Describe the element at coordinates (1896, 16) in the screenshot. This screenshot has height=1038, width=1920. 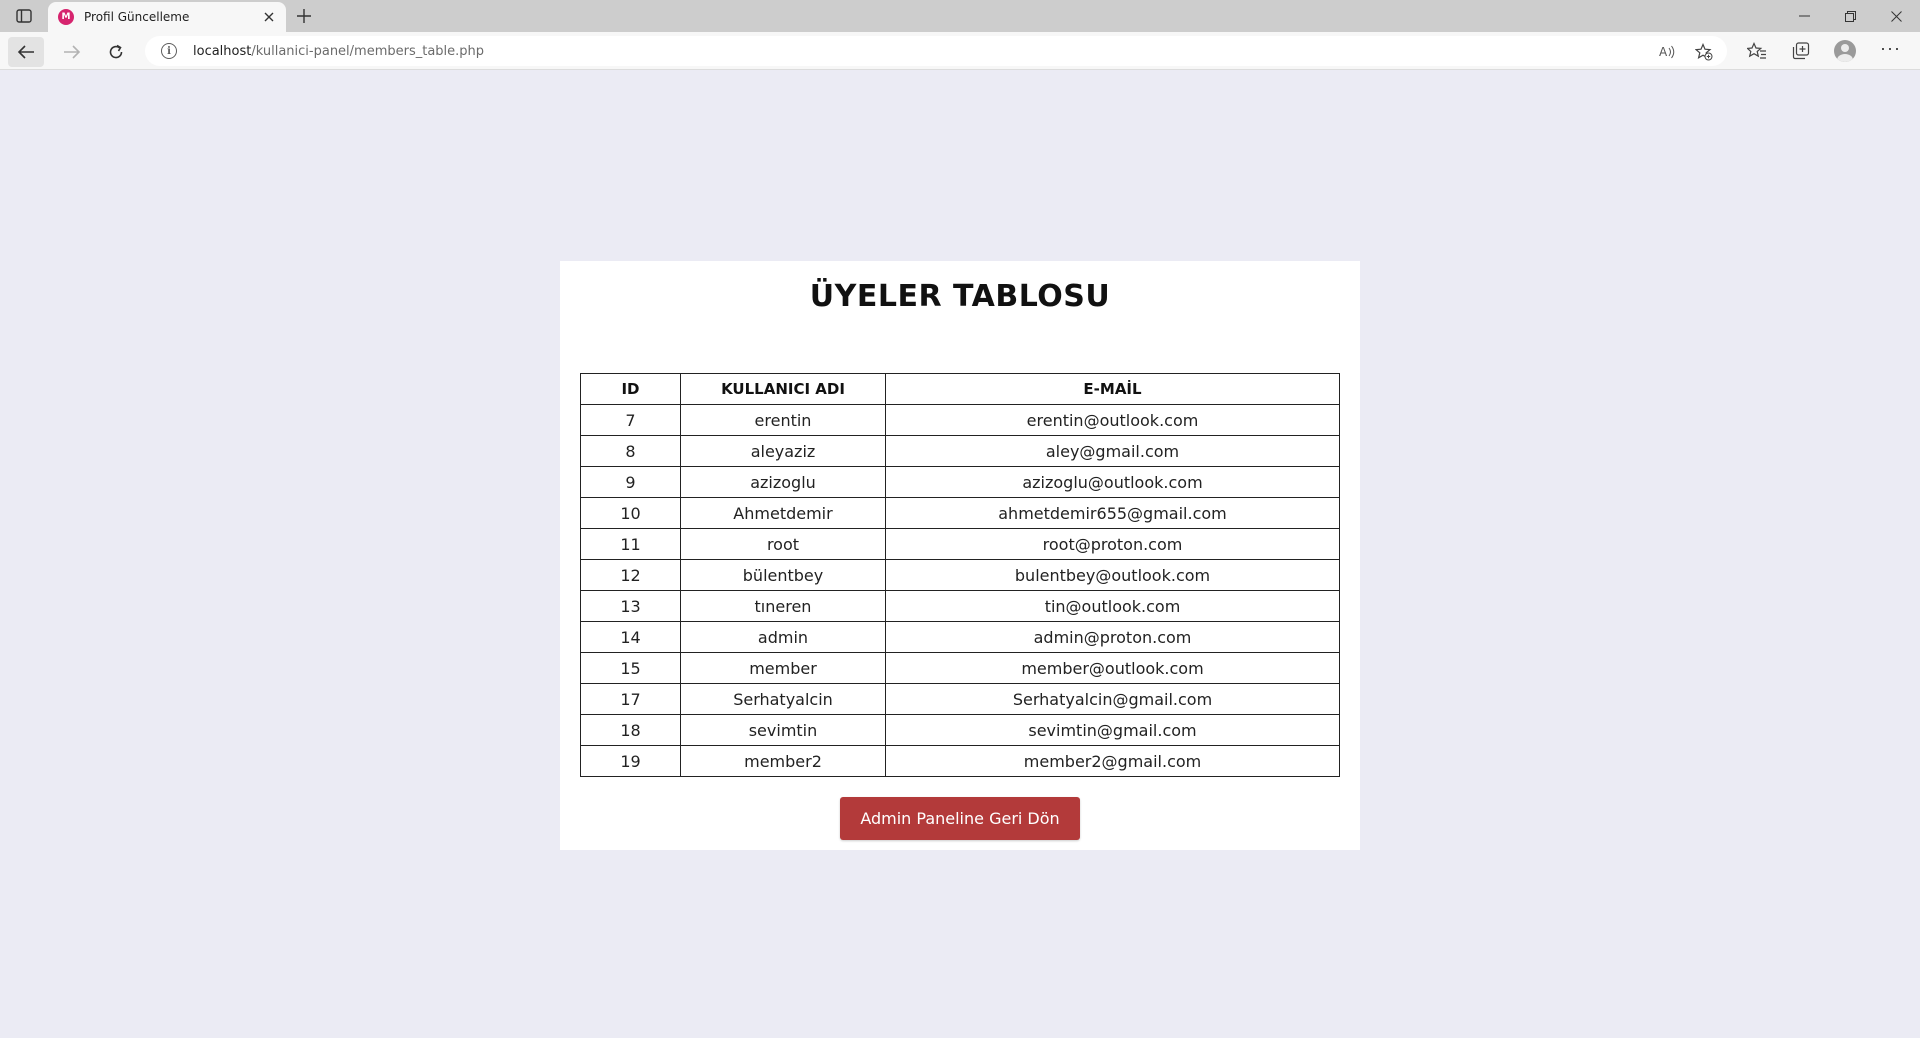
I see `window-close-icon` at that location.